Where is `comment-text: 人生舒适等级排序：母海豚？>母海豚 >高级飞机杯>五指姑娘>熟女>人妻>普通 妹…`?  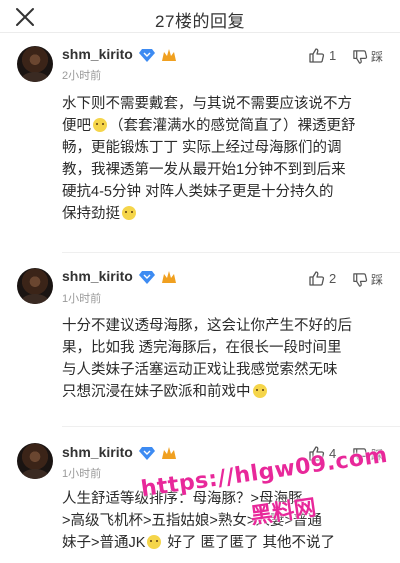 comment-text: 人生舒适等级排序：母海豚？>母海豚 >高级飞机杯>五指姑娘>熟女>人妻>普通 妹… is located at coordinates (198, 521).